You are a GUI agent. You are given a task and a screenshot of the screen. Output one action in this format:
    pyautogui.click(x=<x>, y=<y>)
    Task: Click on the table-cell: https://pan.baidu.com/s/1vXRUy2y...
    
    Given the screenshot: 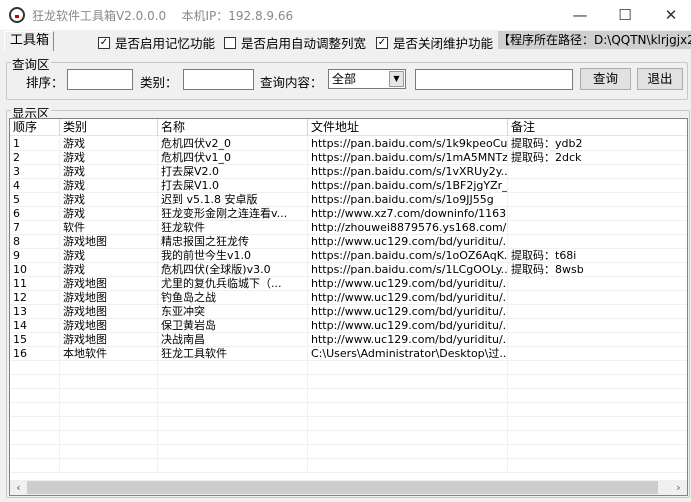 What is the action you would take?
    pyautogui.click(x=408, y=172)
    